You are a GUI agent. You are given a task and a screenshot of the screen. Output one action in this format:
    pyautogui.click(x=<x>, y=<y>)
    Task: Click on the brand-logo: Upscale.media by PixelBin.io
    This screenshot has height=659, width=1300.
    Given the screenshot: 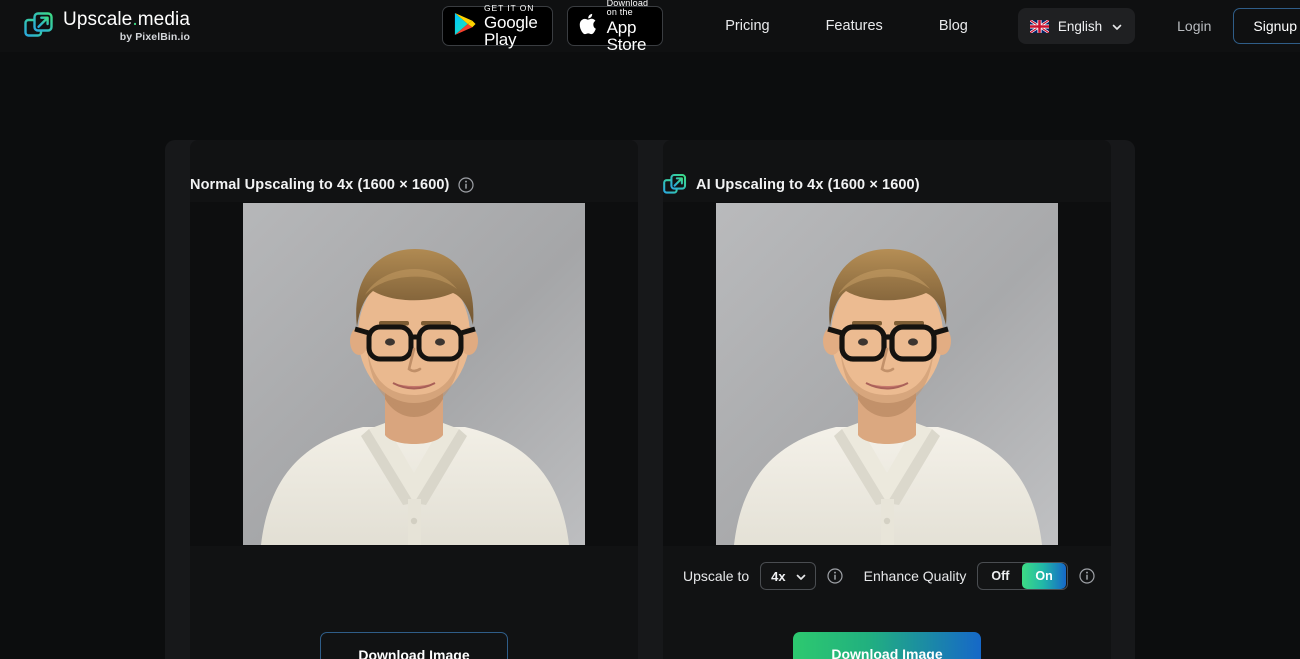 What is the action you would take?
    pyautogui.click(x=107, y=26)
    